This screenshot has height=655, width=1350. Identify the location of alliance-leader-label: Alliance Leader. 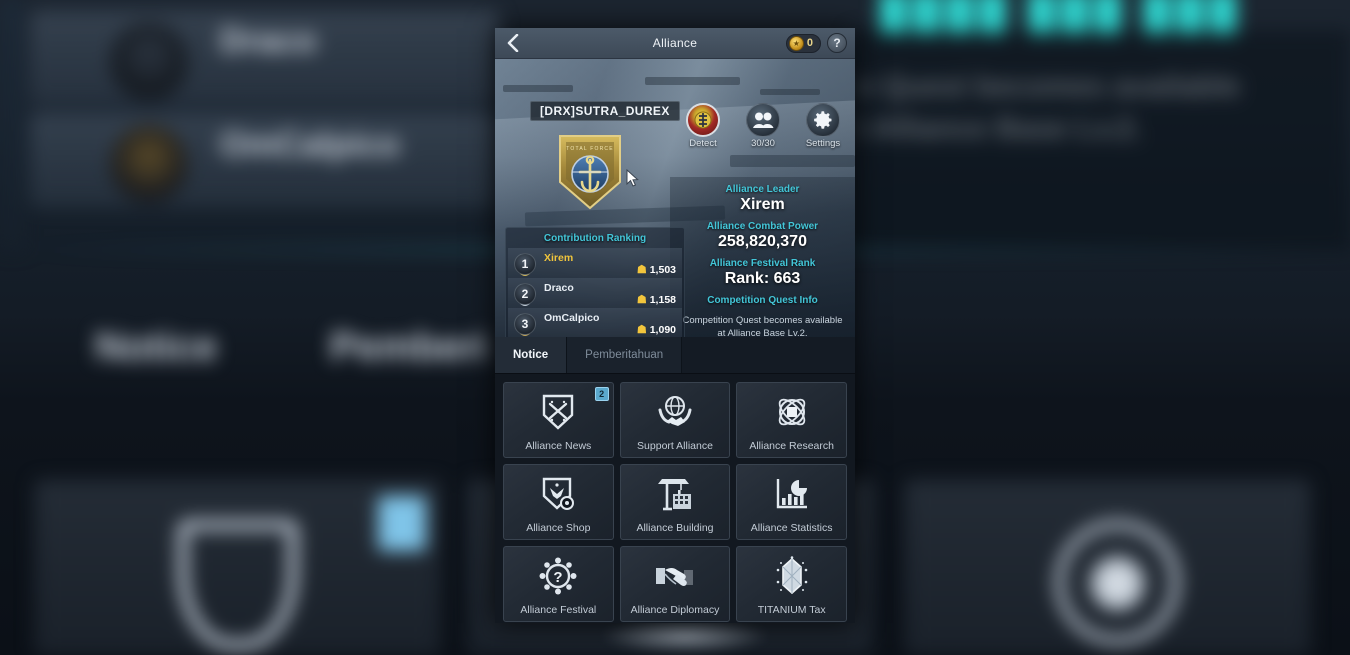
(762, 189).